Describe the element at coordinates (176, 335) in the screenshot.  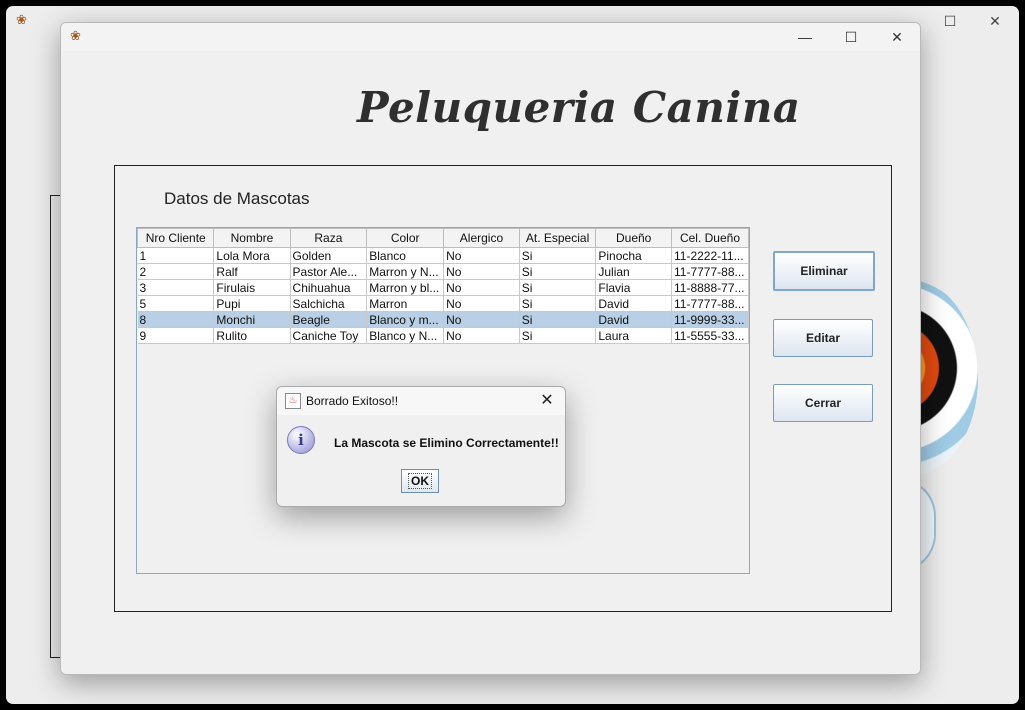
I see `table-cell: 9` at that location.